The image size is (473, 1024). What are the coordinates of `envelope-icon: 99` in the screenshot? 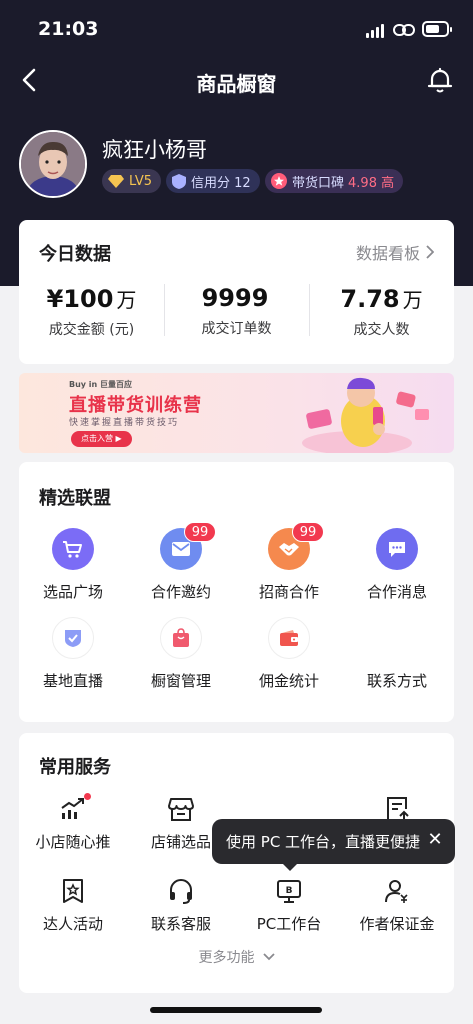 It's located at (188, 546).